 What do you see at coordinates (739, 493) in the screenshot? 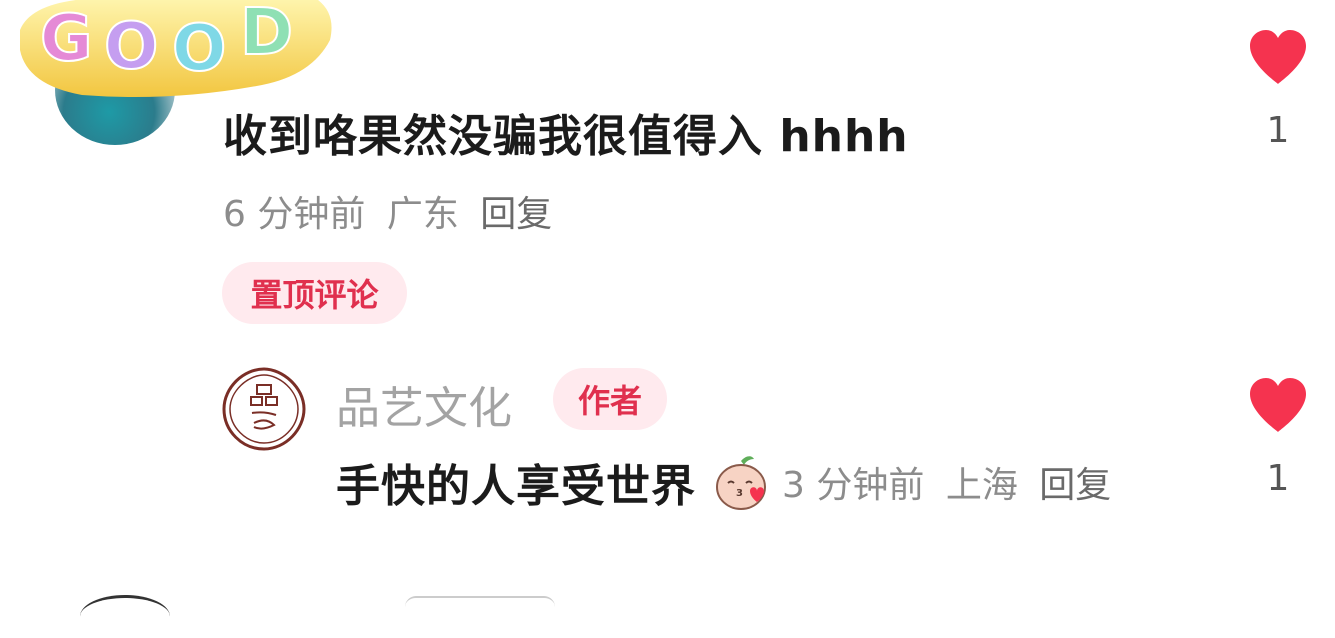
I see `svg-text: 3` at bounding box center [739, 493].